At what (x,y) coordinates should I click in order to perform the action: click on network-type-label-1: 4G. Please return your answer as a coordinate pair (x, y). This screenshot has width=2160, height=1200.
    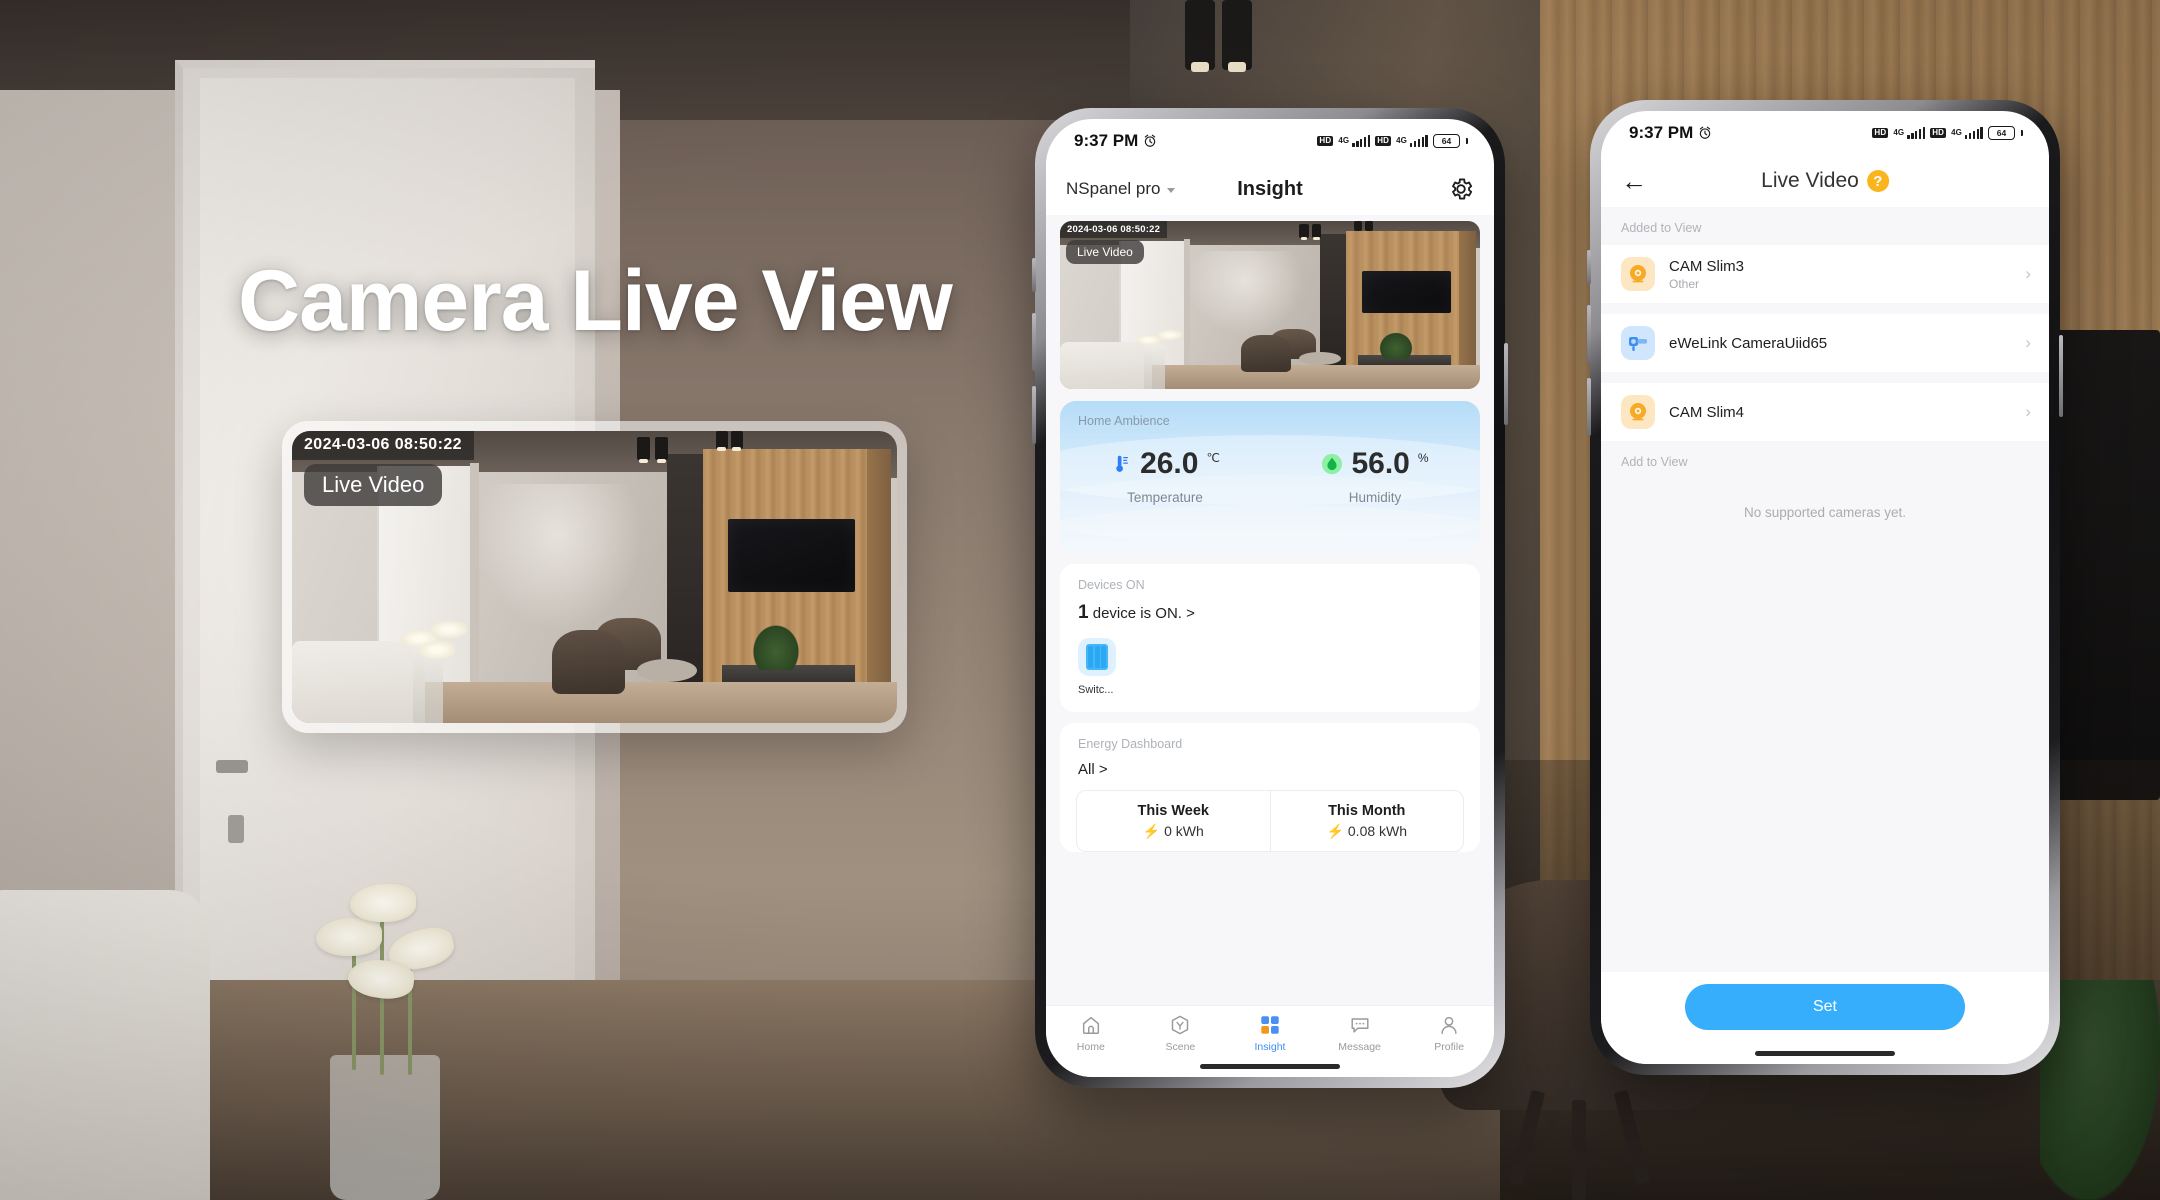
    Looking at the image, I should click on (1344, 140).